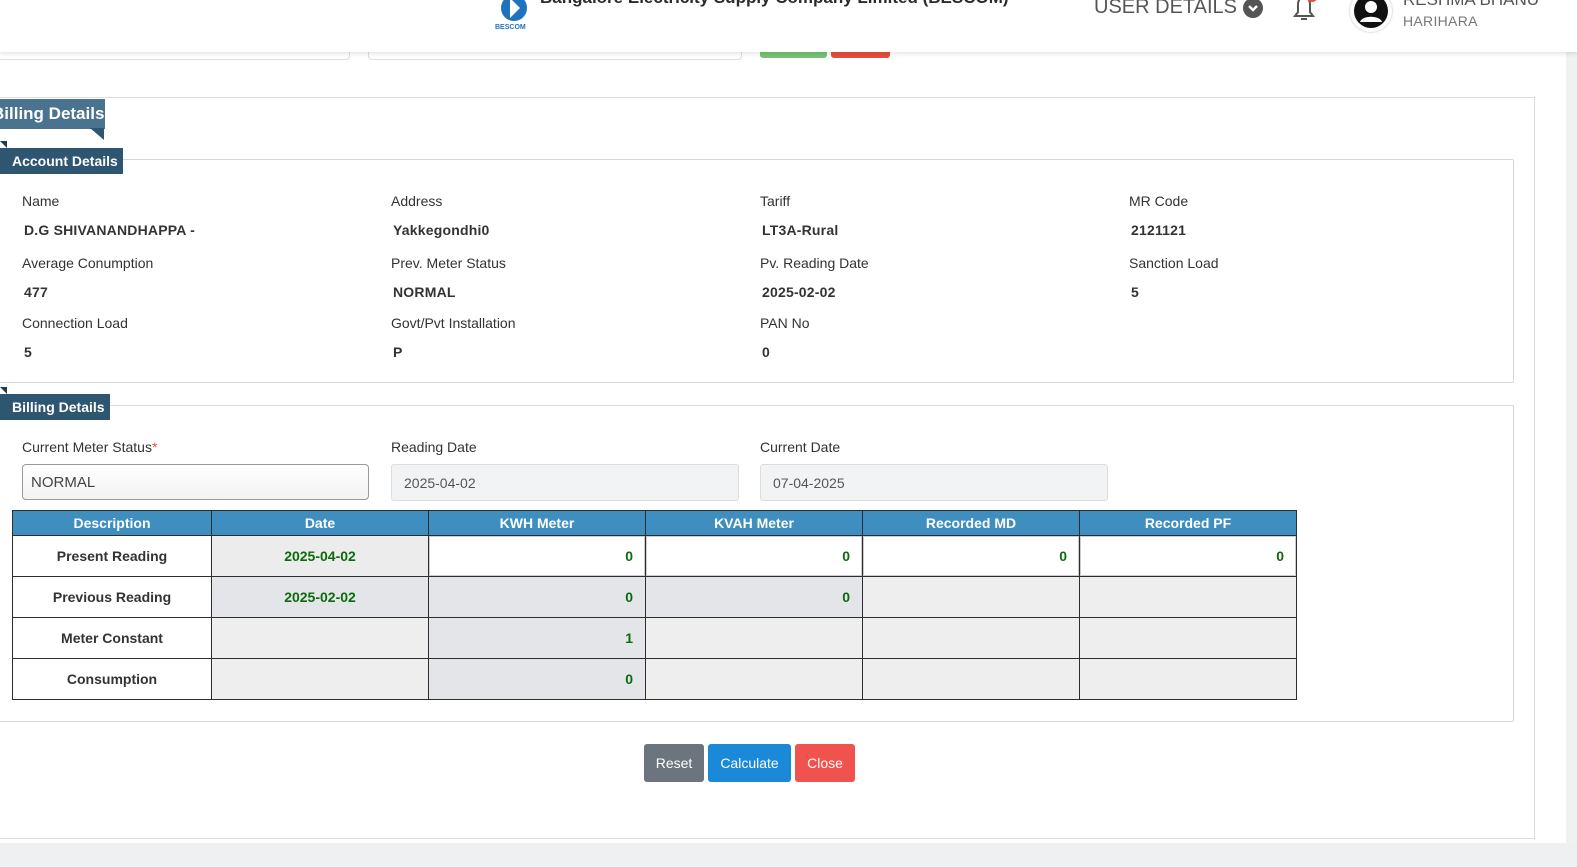  Describe the element at coordinates (424, 292) in the screenshot. I see `prev-meter-status-value: NORMAL` at that location.